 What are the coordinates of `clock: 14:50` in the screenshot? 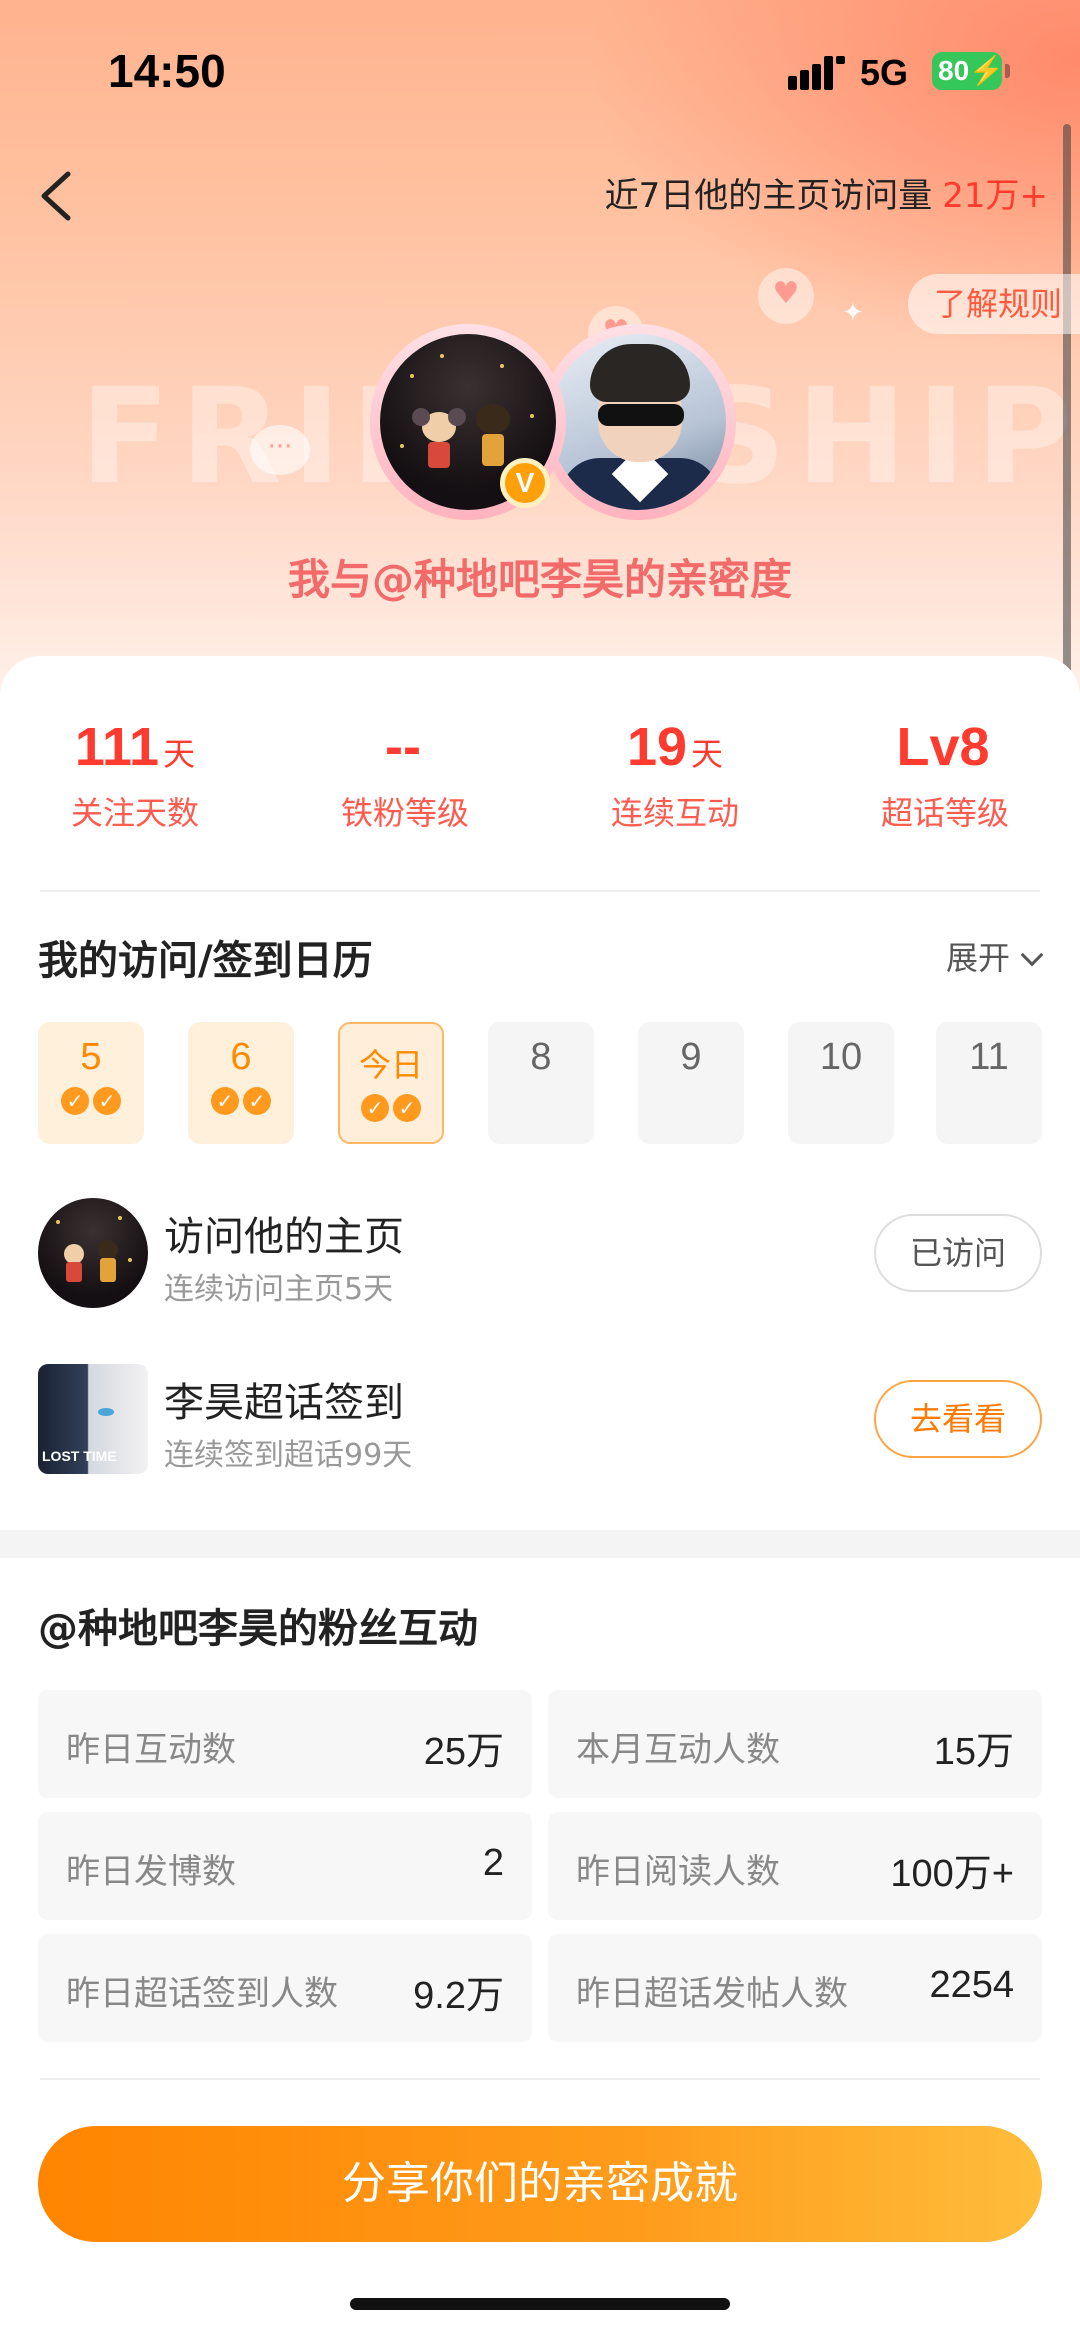 It's located at (167, 71).